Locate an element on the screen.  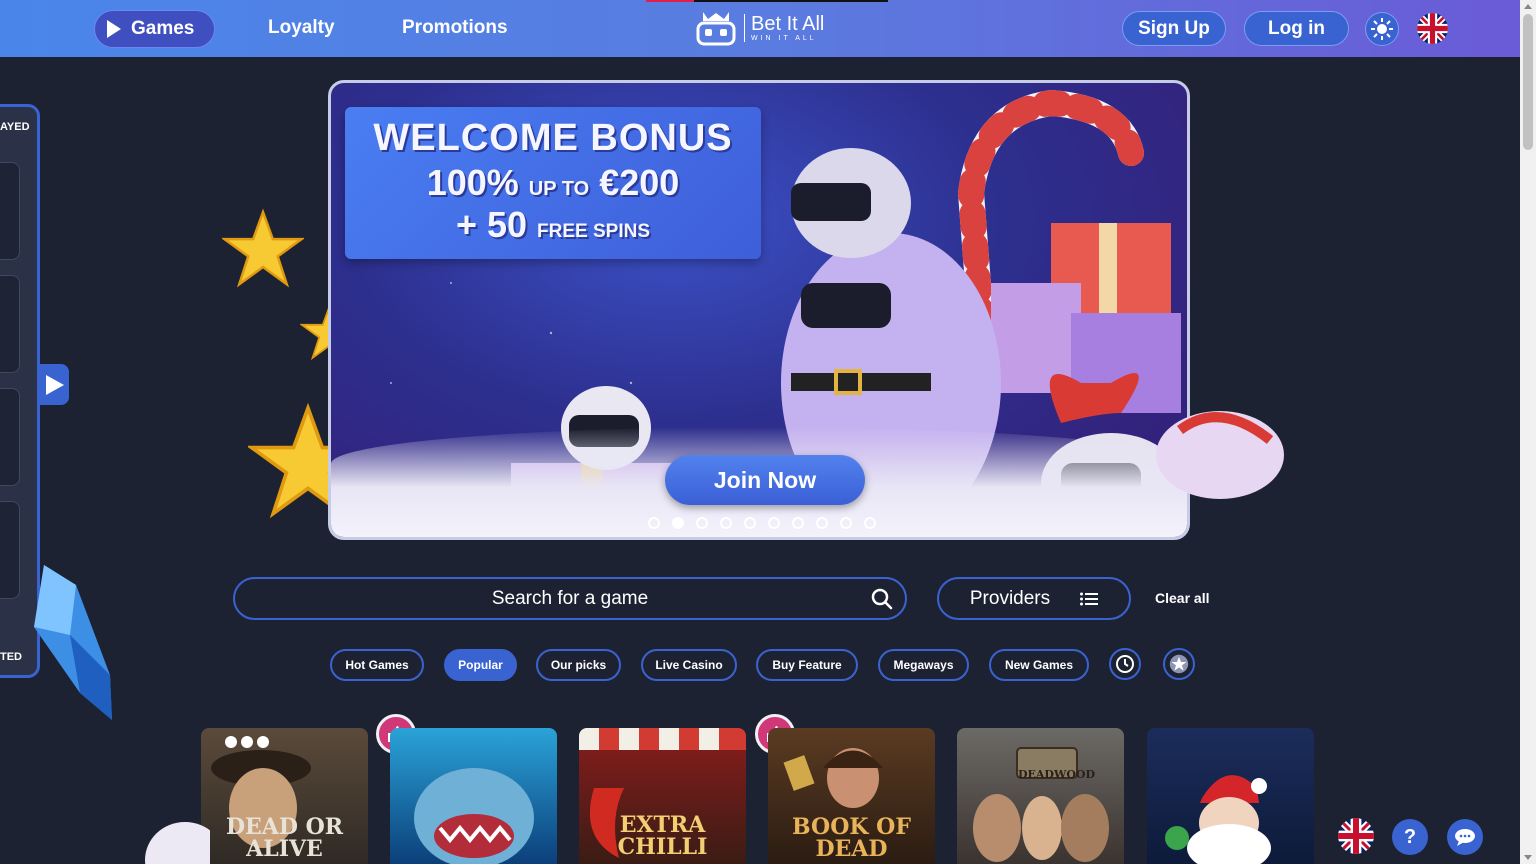
help-icon: ? is located at coordinates (1410, 836).